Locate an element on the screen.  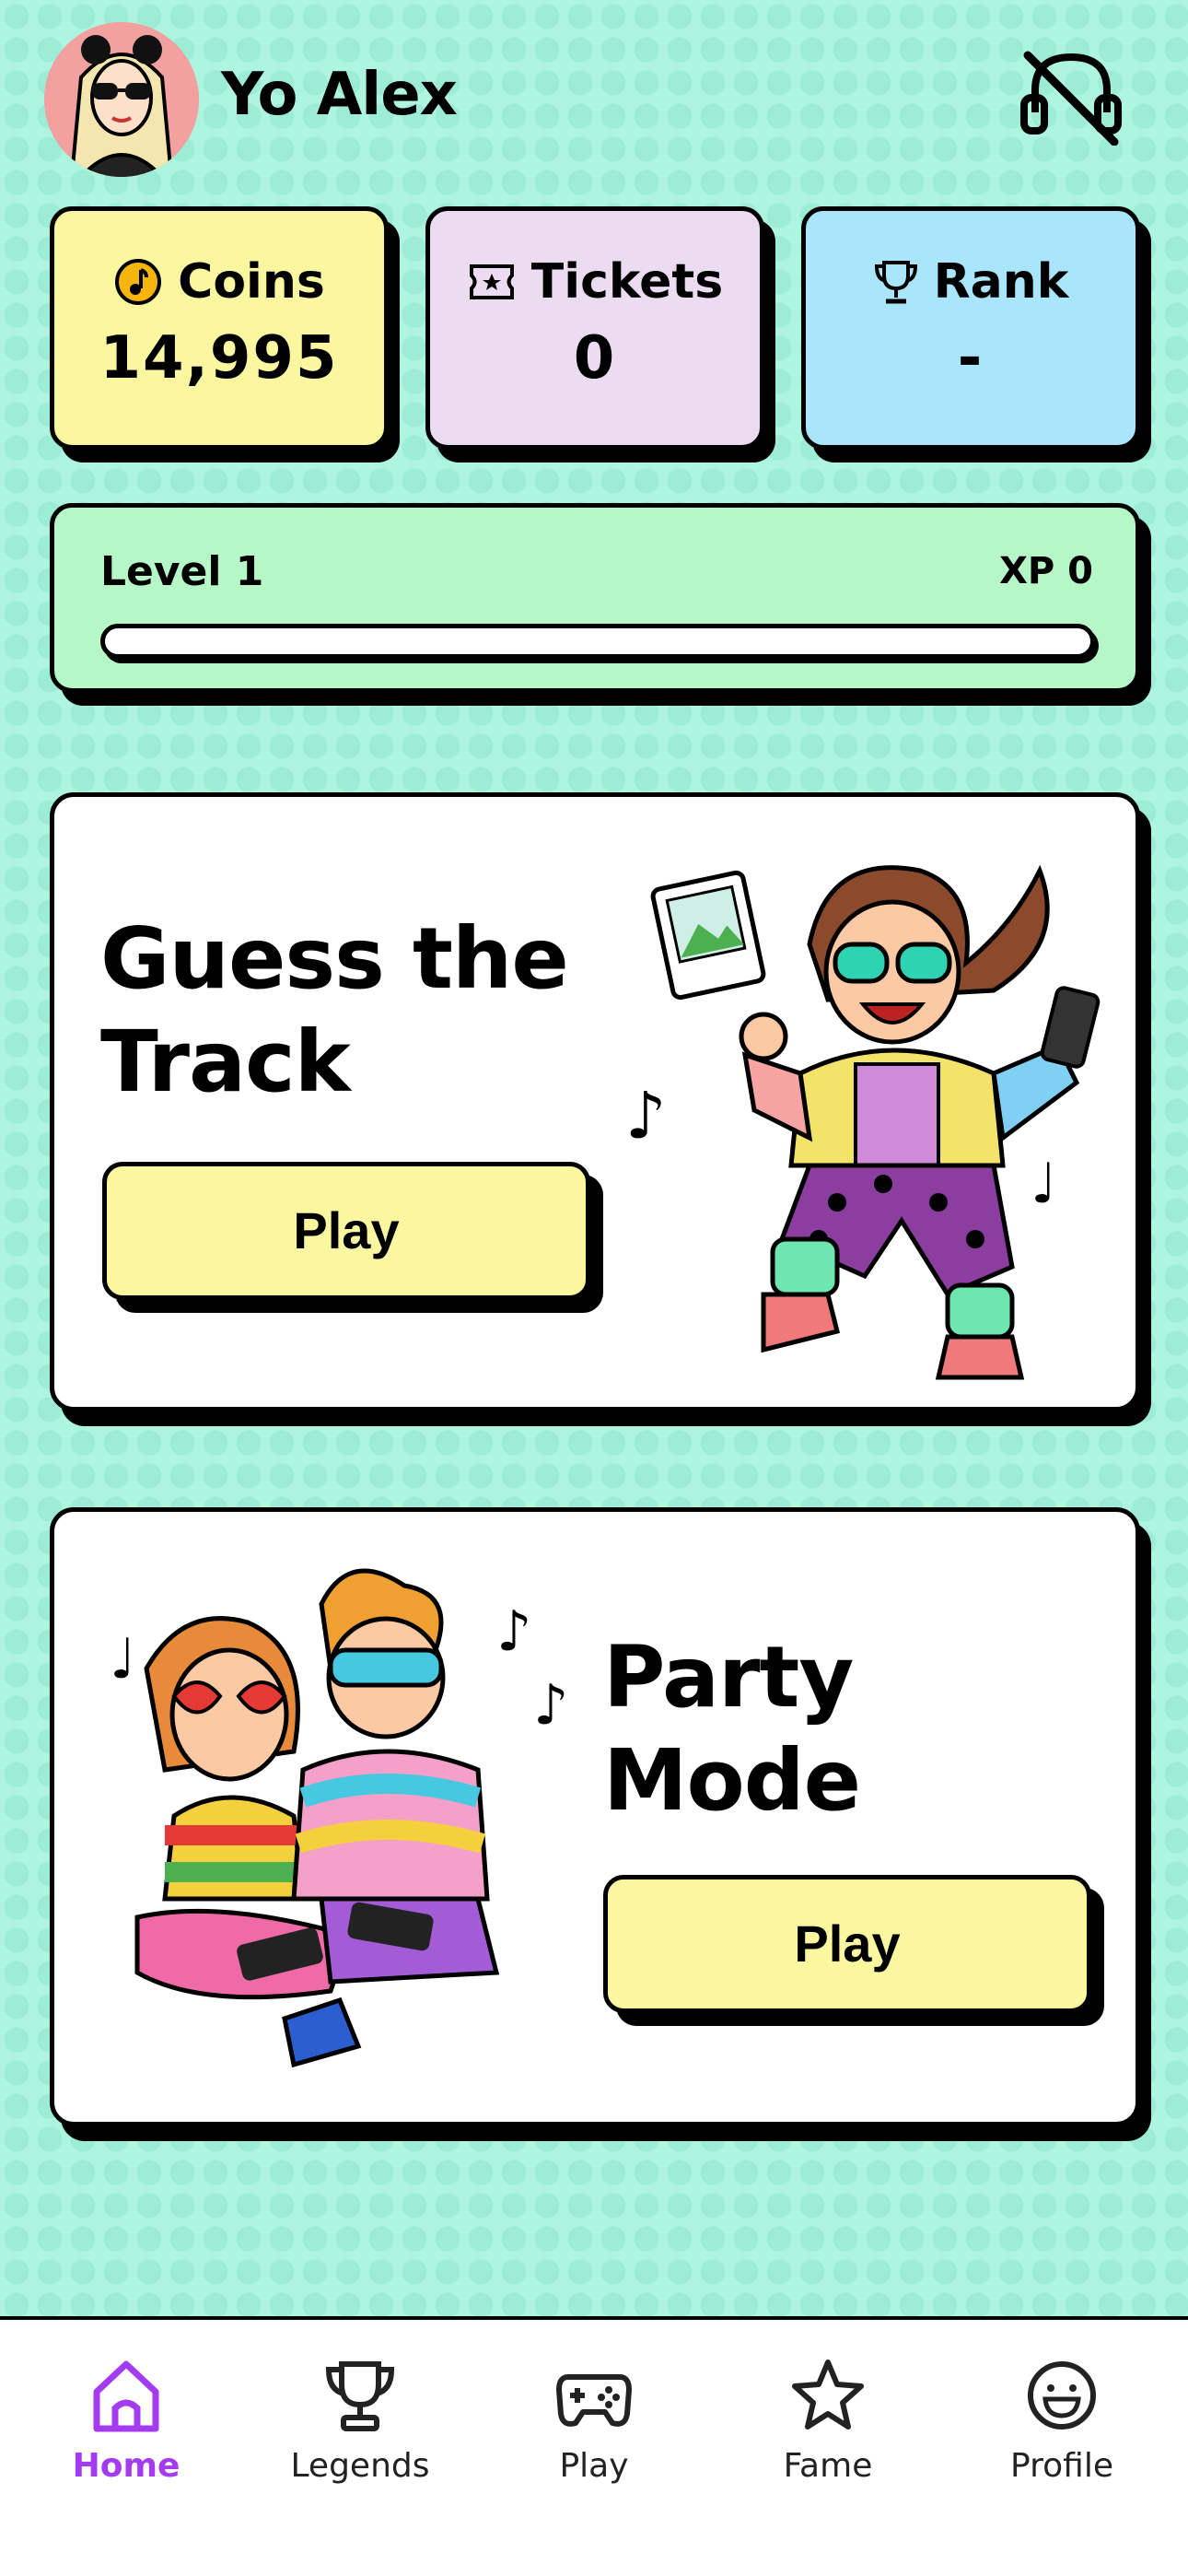
guess-title-line2: Track is located at coordinates (225, 1062).